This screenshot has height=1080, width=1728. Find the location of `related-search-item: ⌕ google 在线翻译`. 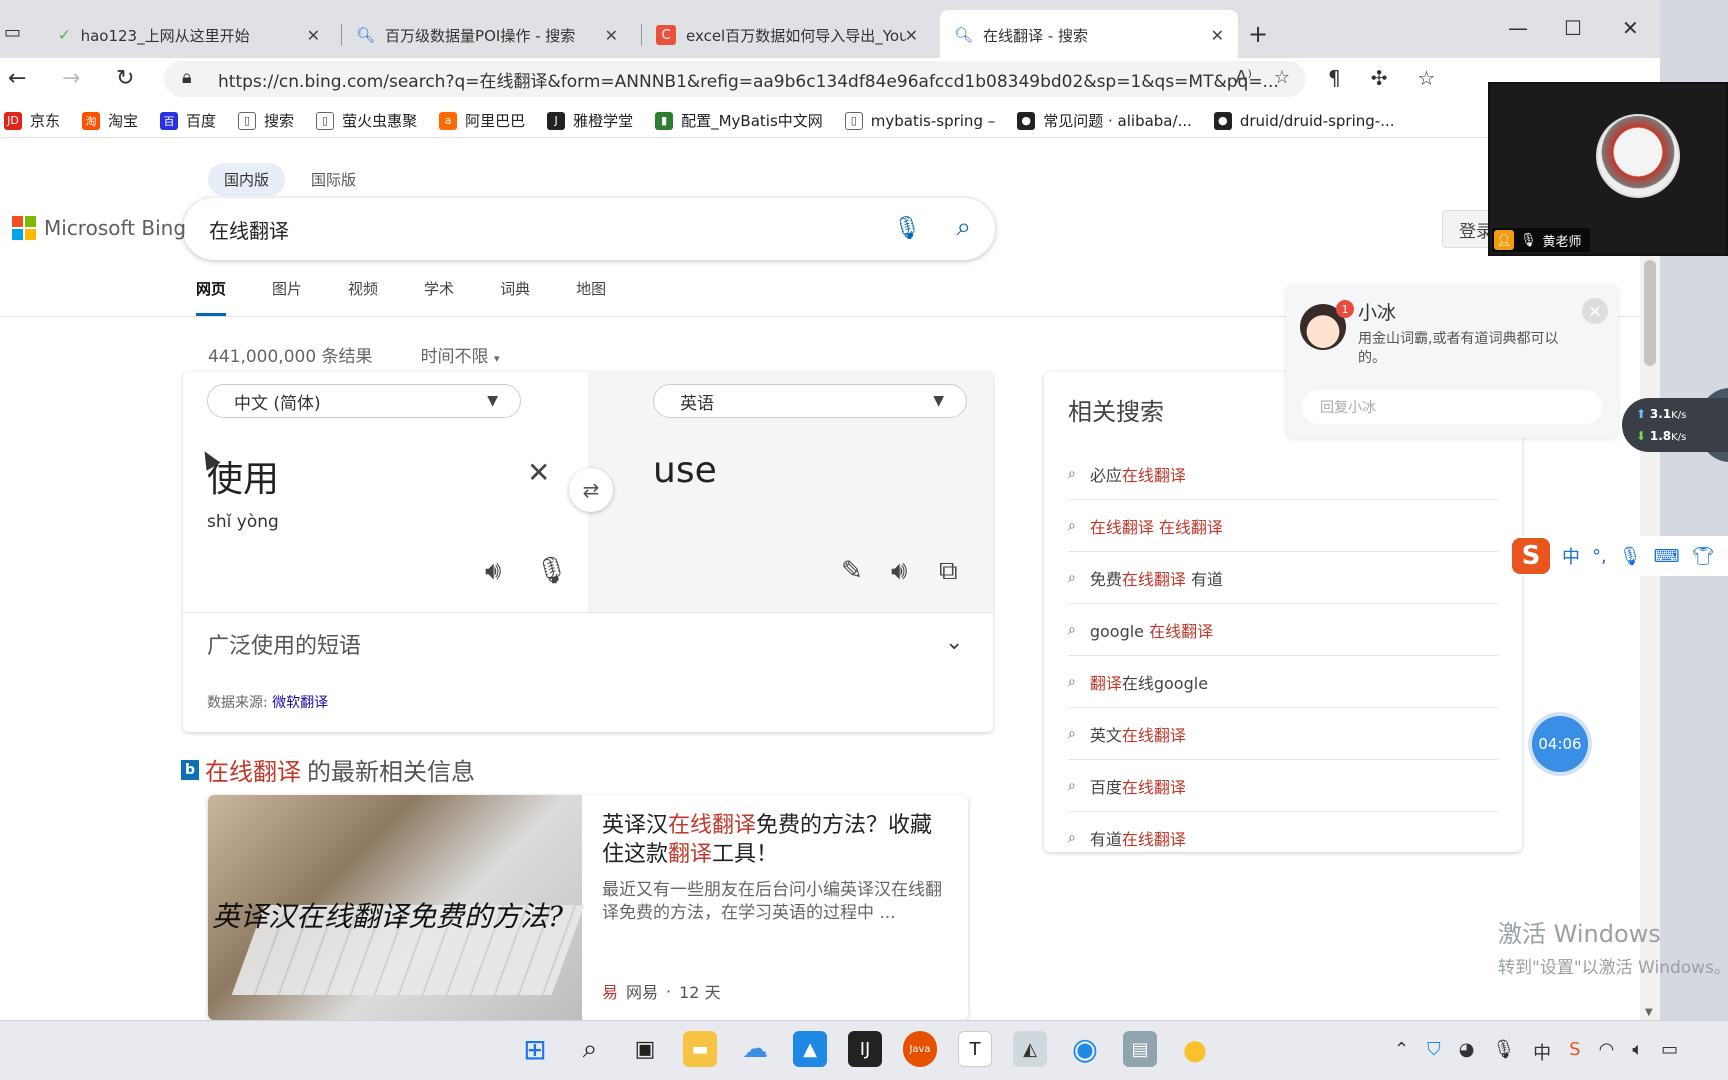

related-search-item: ⌕ google 在线翻译 is located at coordinates (1283, 630).